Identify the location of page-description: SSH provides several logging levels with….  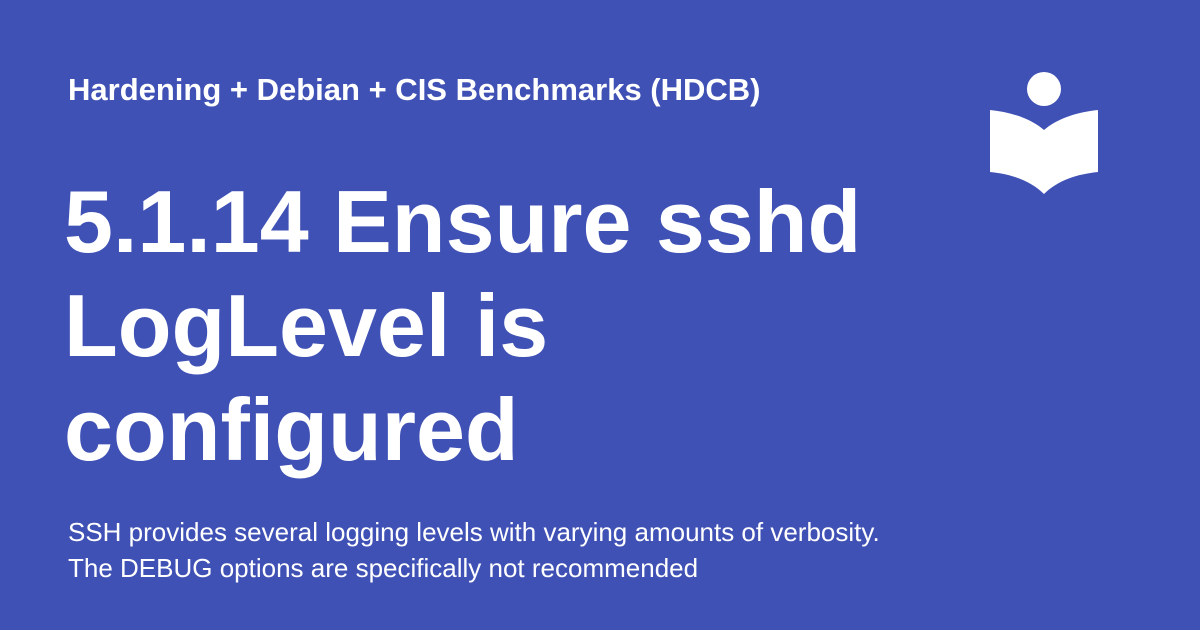
(474, 550).